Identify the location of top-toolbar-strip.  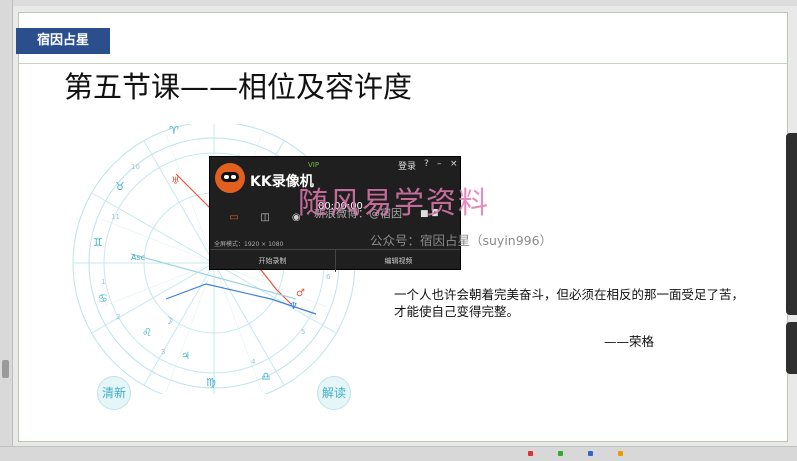
(404, 3).